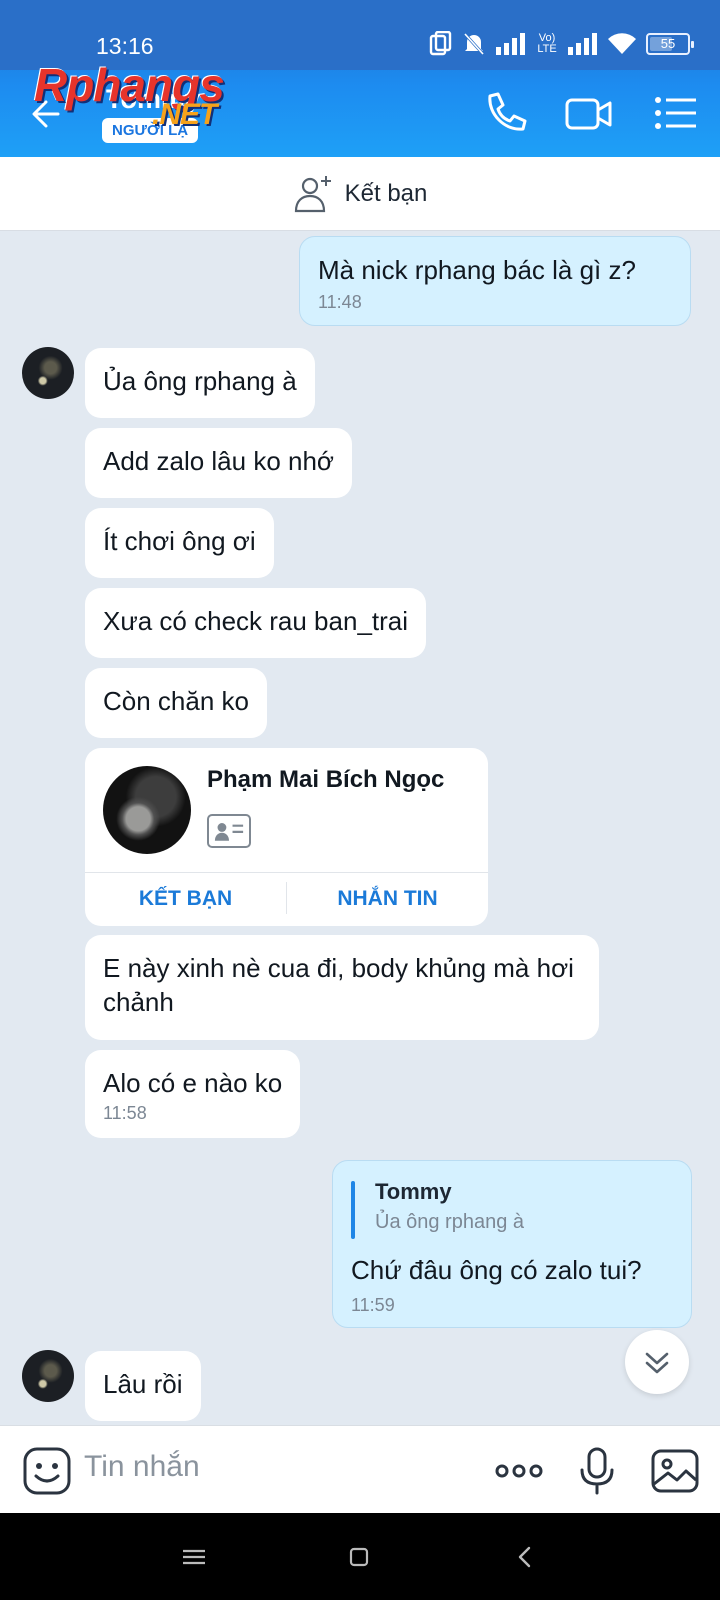 Image resolution: width=720 pixels, height=1600 pixels. I want to click on message-bubble-incoming: Alo có e nào ko 11:58, so click(193, 1094).